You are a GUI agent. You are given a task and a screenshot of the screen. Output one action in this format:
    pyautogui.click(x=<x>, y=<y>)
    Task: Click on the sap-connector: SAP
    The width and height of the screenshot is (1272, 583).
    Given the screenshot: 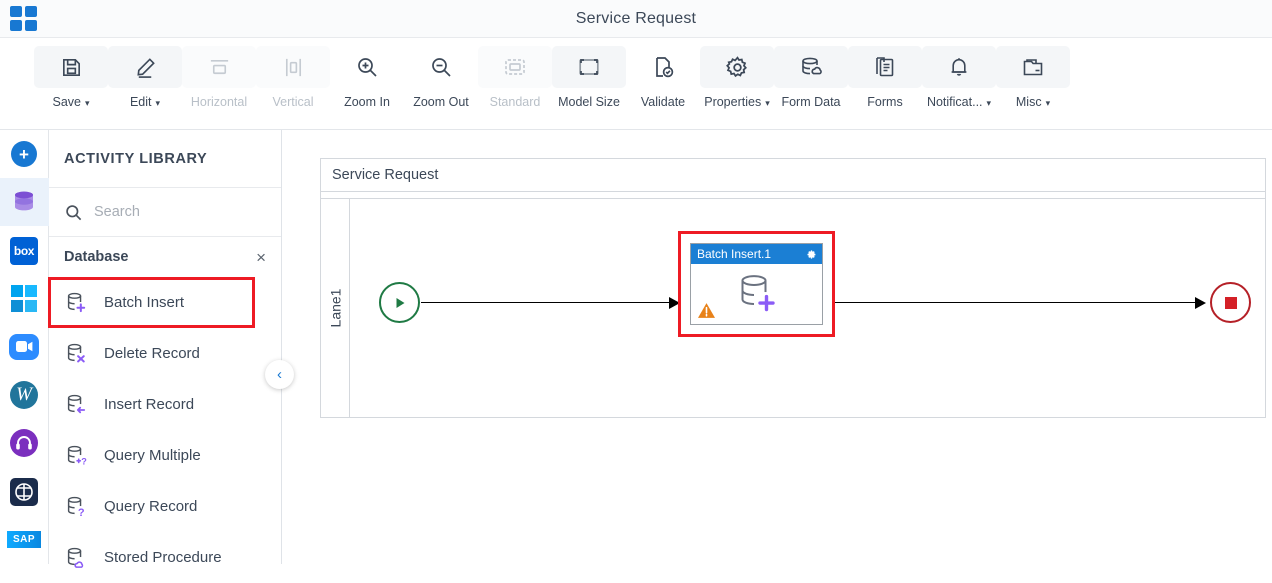 What is the action you would take?
    pyautogui.click(x=24, y=540)
    